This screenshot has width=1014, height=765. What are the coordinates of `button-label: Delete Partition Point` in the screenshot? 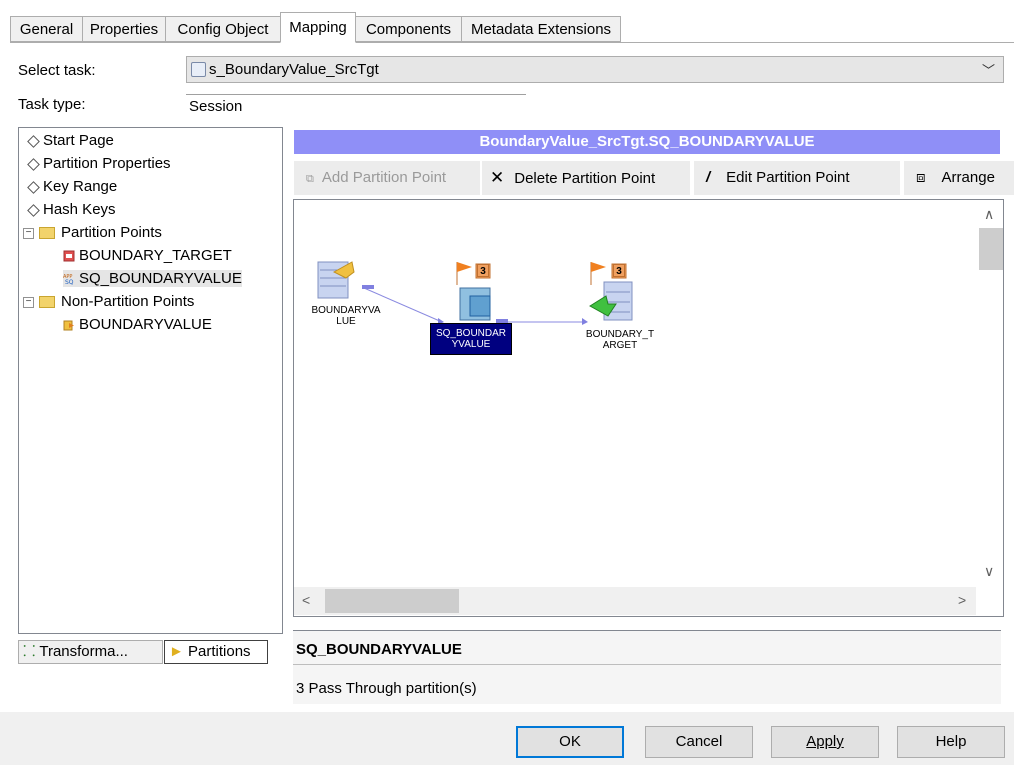 It's located at (585, 178).